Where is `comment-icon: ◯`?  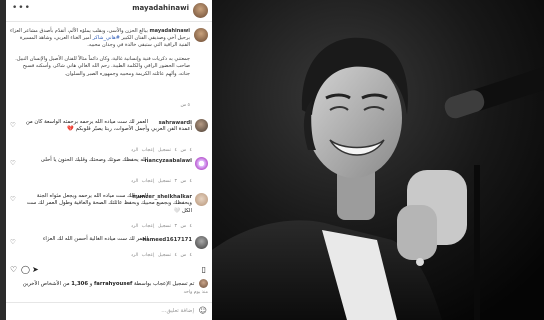
comment-icon: ◯ is located at coordinates (25, 270).